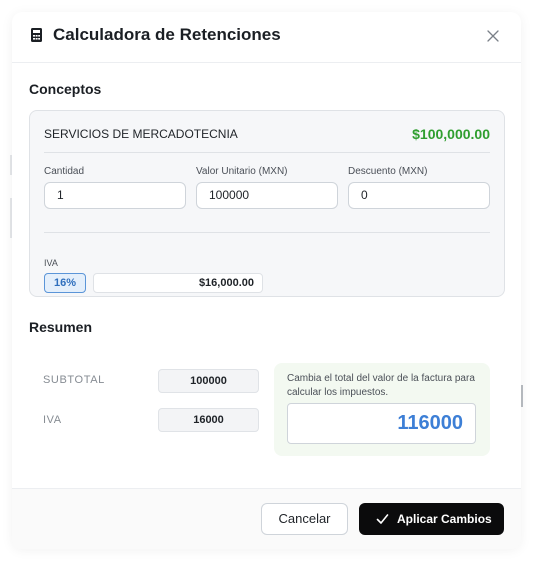  I want to click on quantity-input: 1, so click(115, 195).